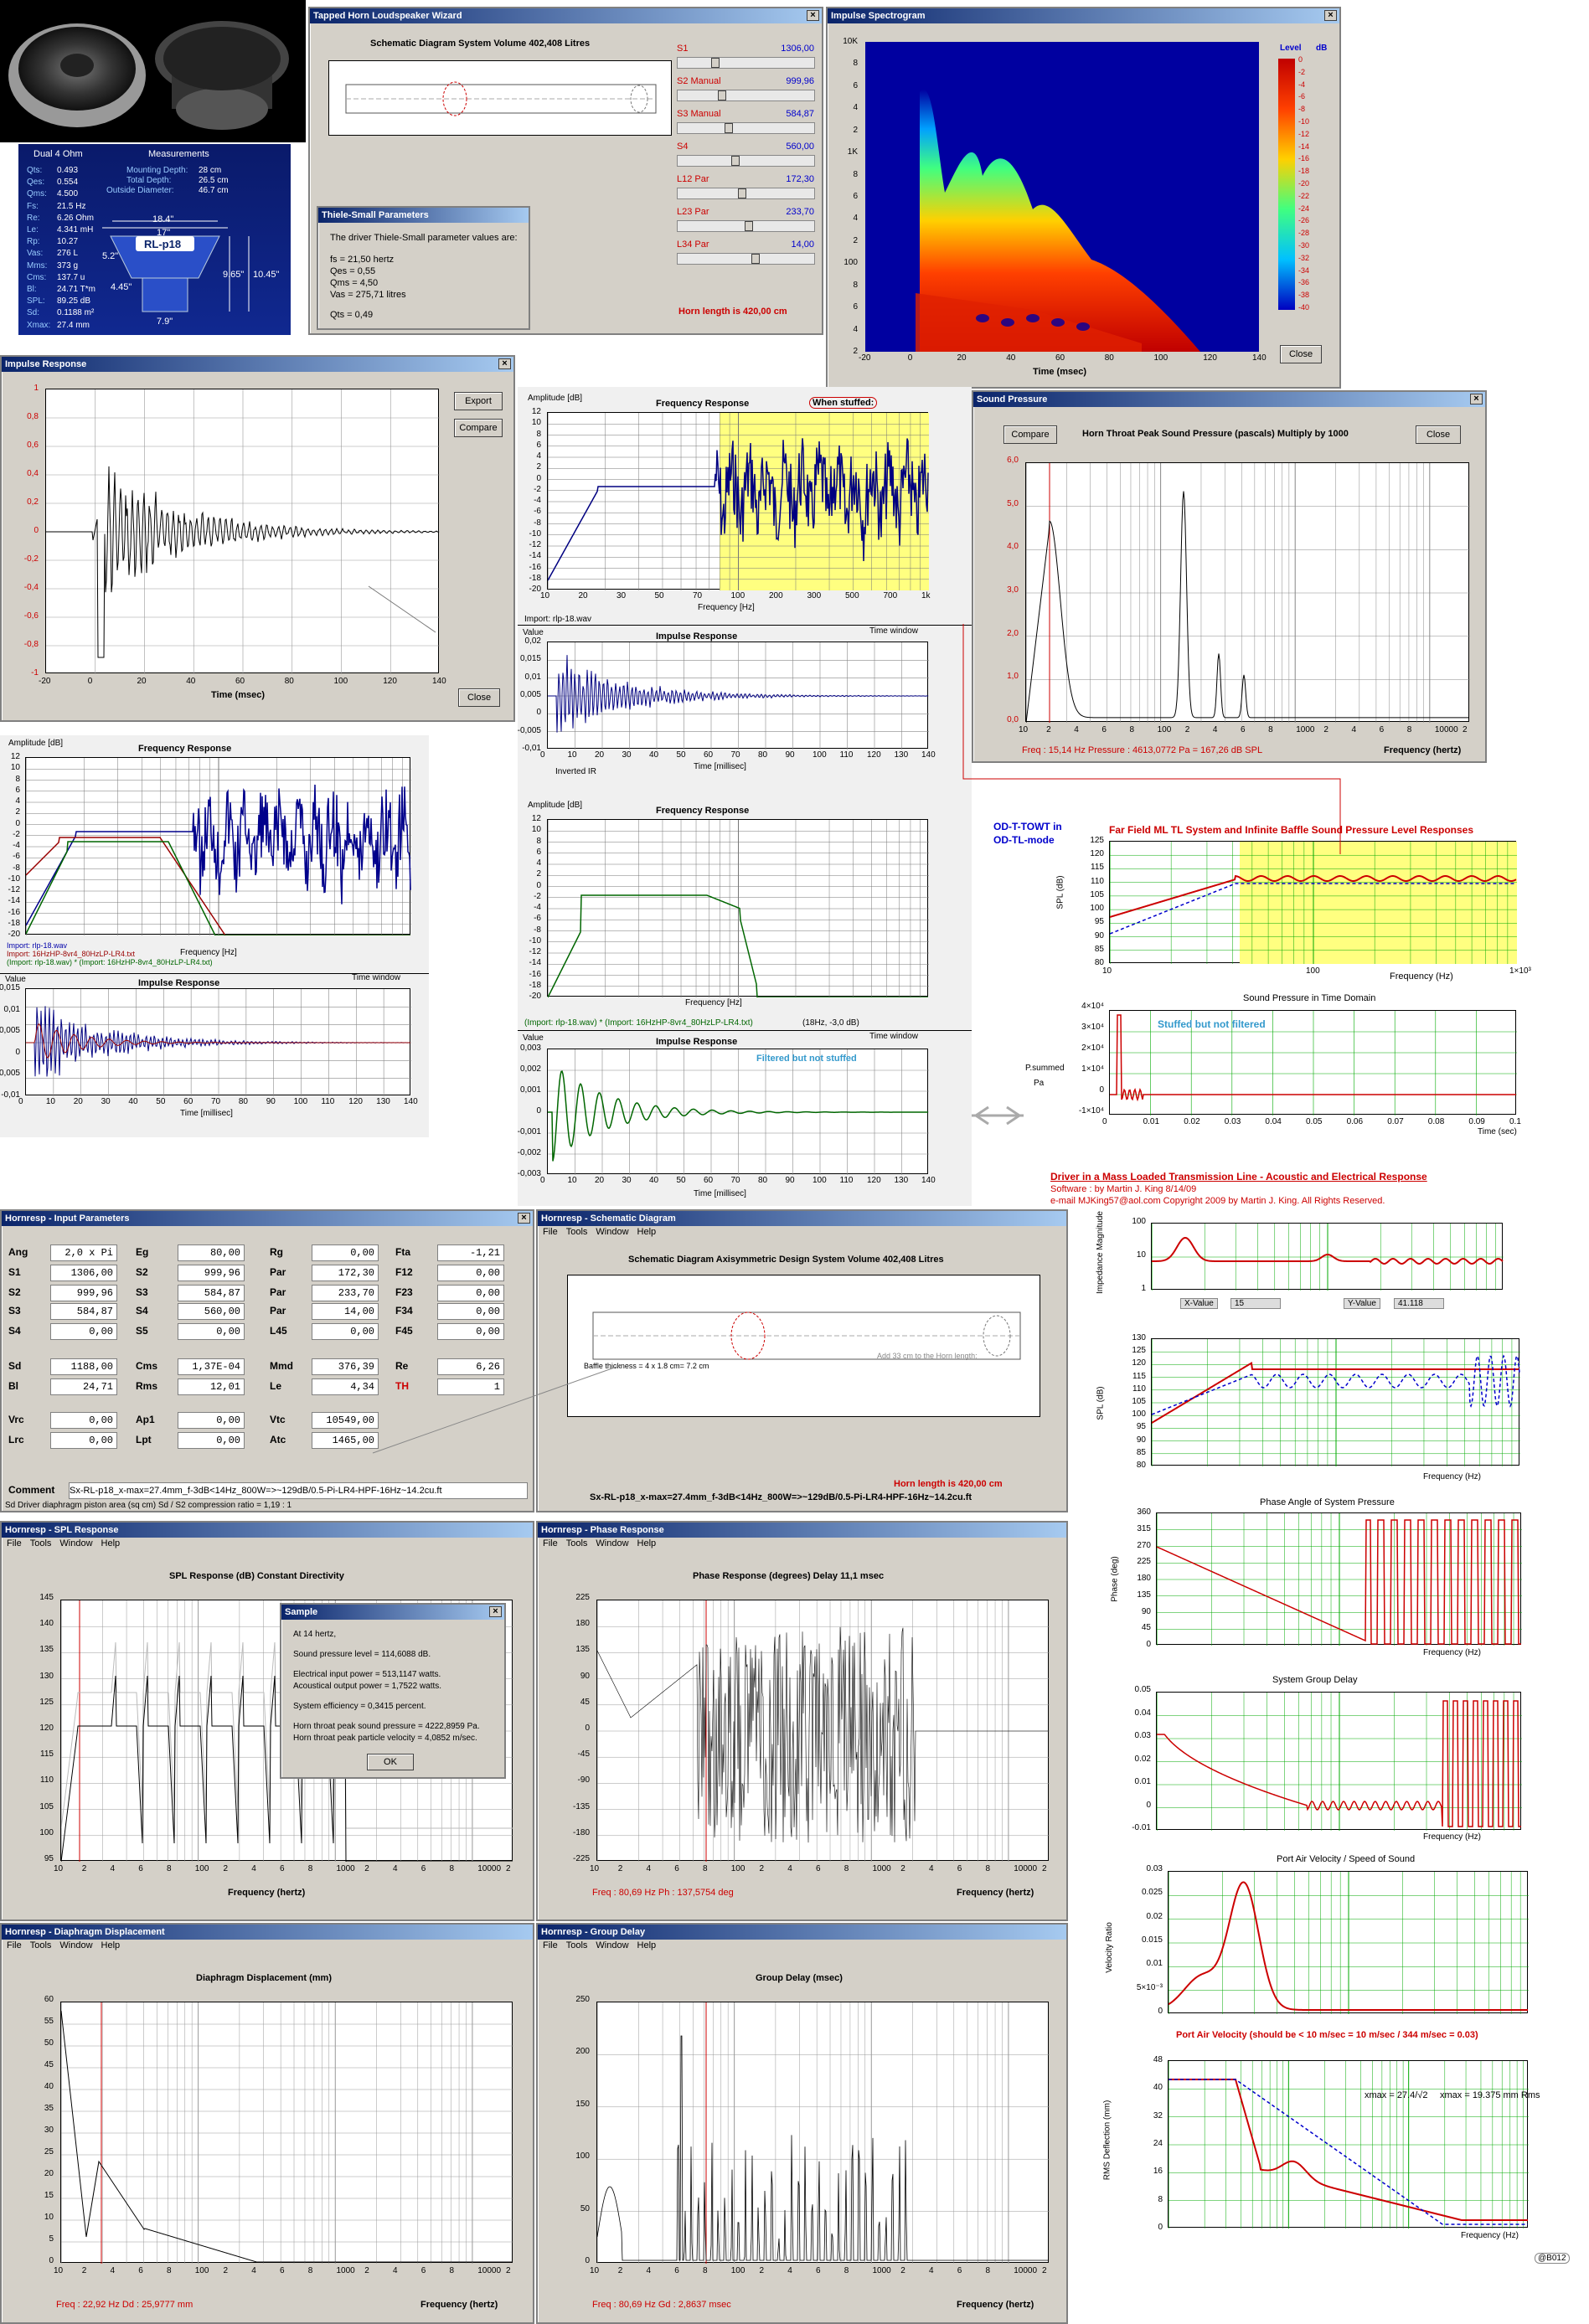  What do you see at coordinates (1348, 2152) in the screenshot?
I see `rms-trace-ref` at bounding box center [1348, 2152].